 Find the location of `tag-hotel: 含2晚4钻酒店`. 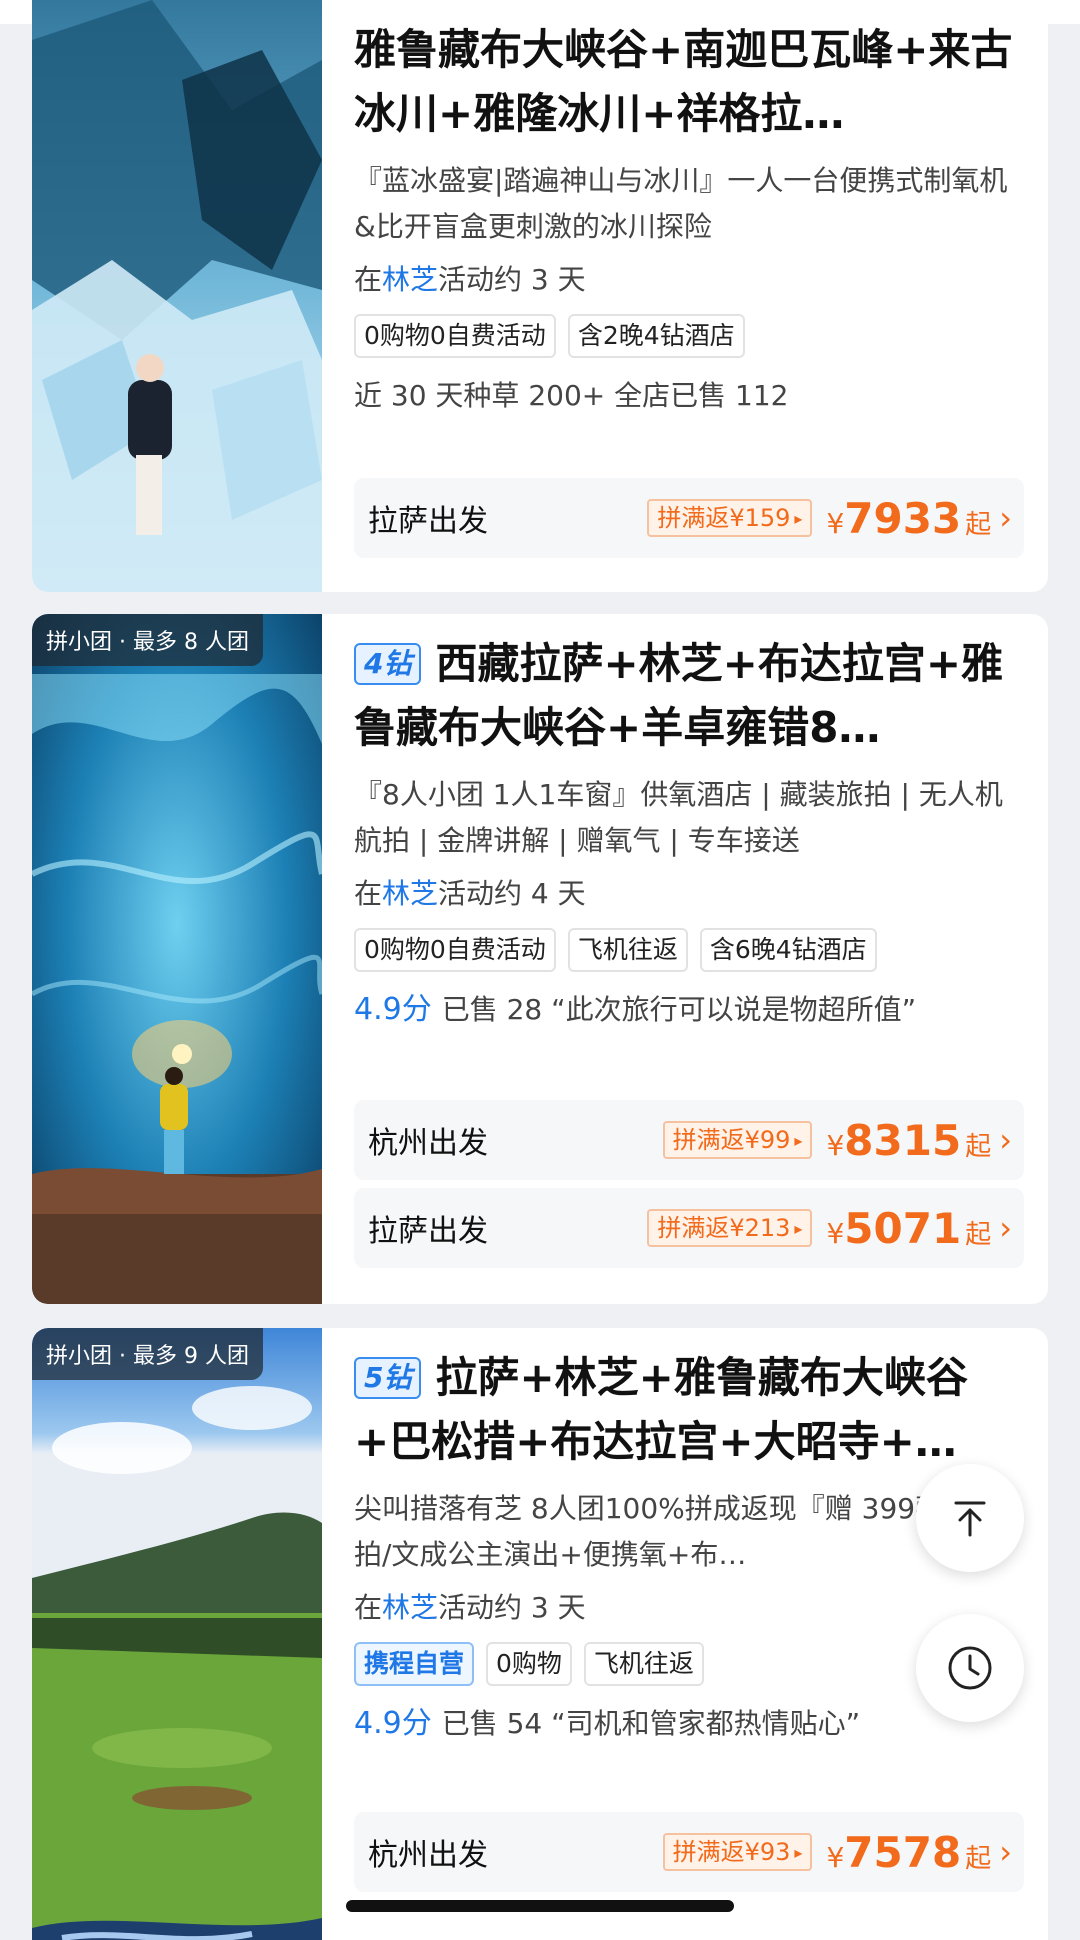

tag-hotel: 含2晚4钻酒店 is located at coordinates (656, 336).